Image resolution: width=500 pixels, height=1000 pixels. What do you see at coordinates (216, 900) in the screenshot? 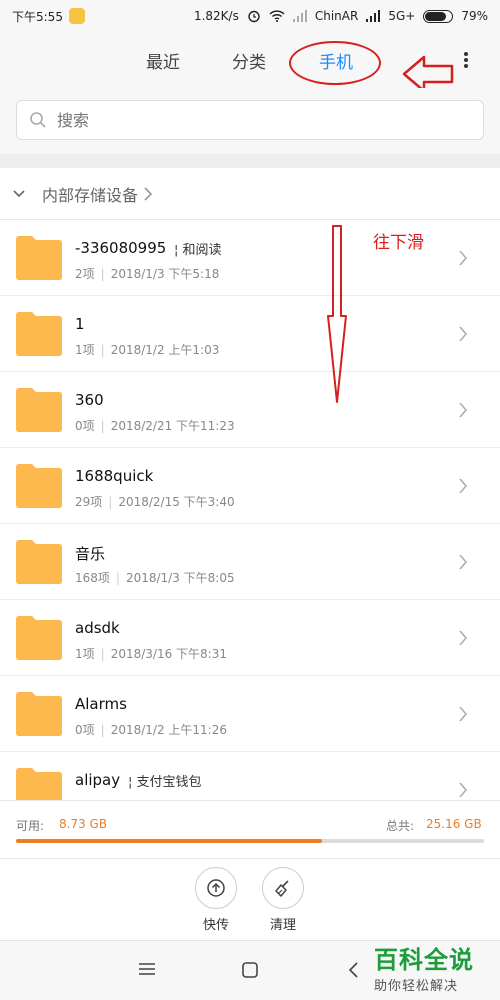
I see `transfer-button: 快传` at bounding box center [216, 900].